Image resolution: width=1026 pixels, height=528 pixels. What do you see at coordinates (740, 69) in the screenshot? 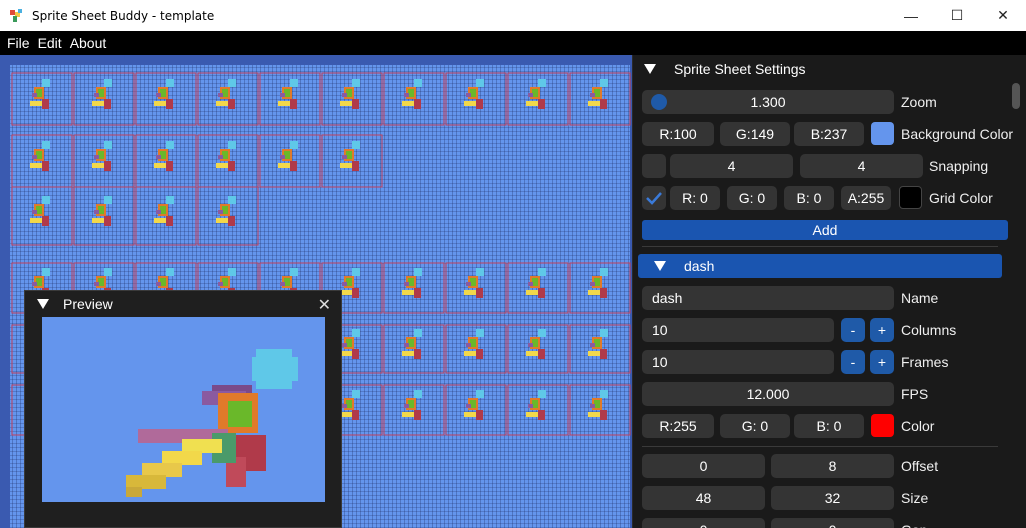
I see `settings-title: Sprite Sheet Settings` at bounding box center [740, 69].